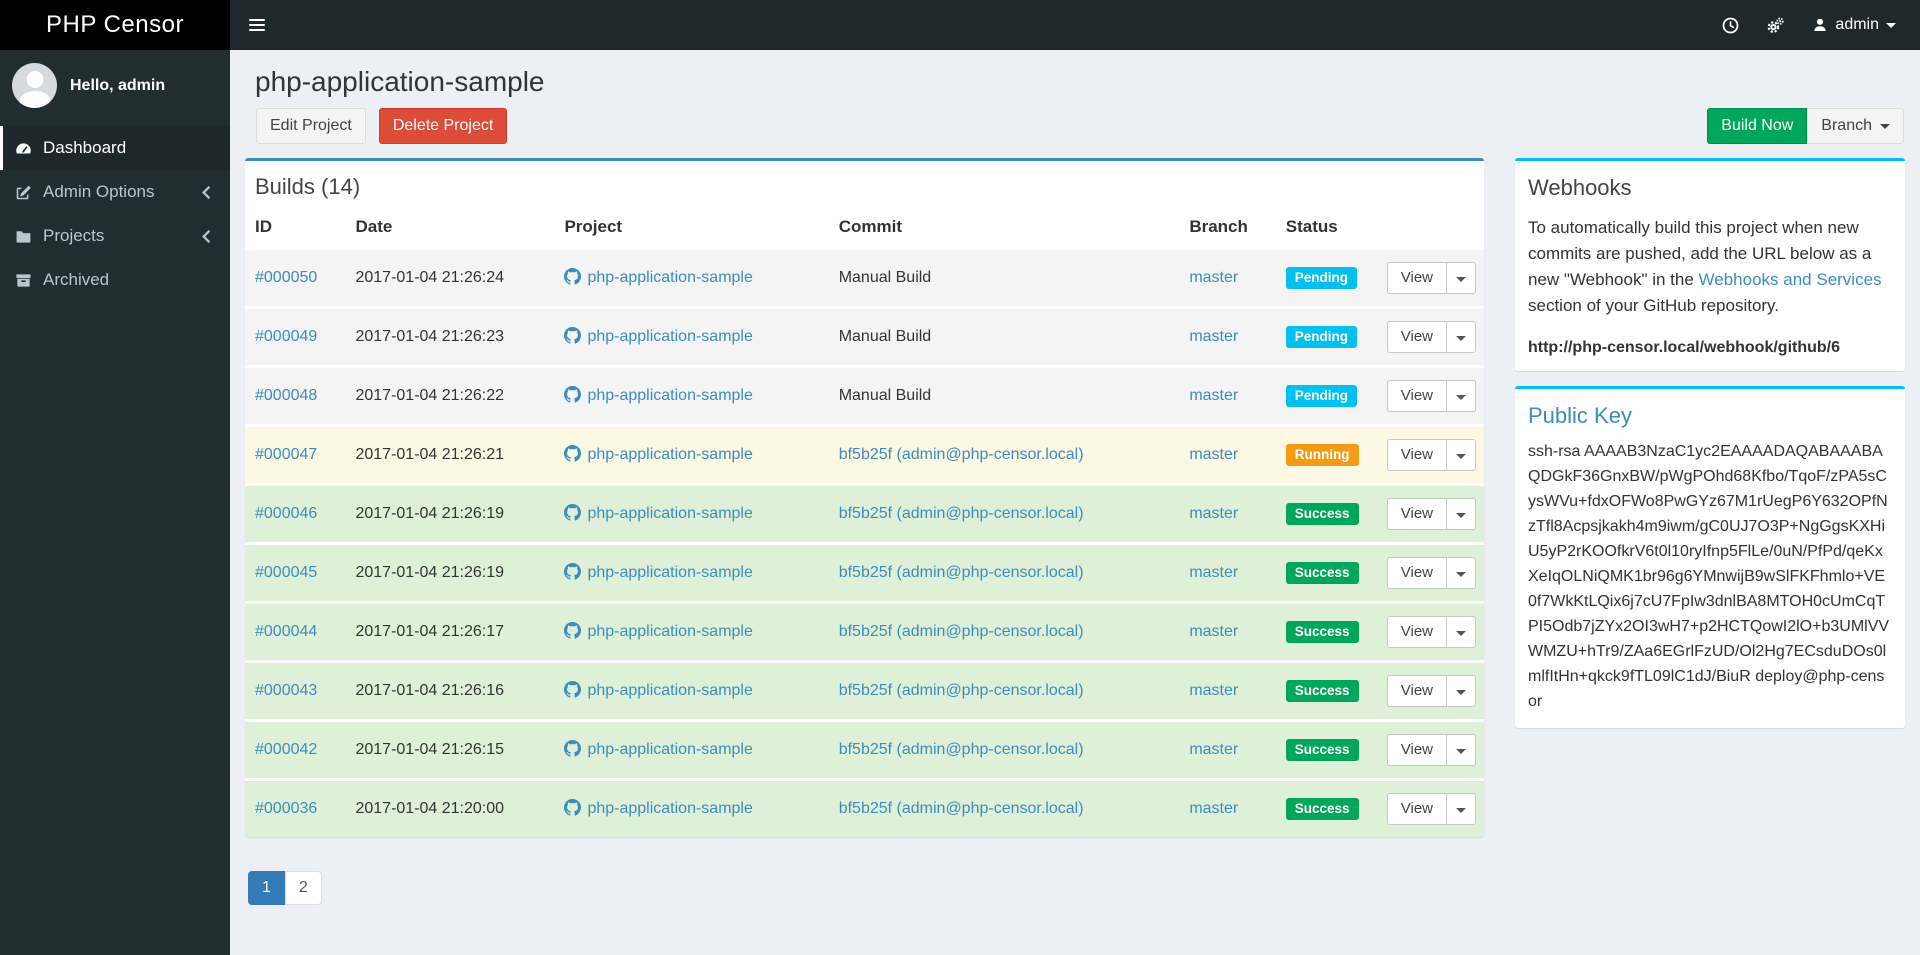 The height and width of the screenshot is (955, 1920). Describe the element at coordinates (115, 236) in the screenshot. I see `sidebar-item-projects: Projects` at that location.